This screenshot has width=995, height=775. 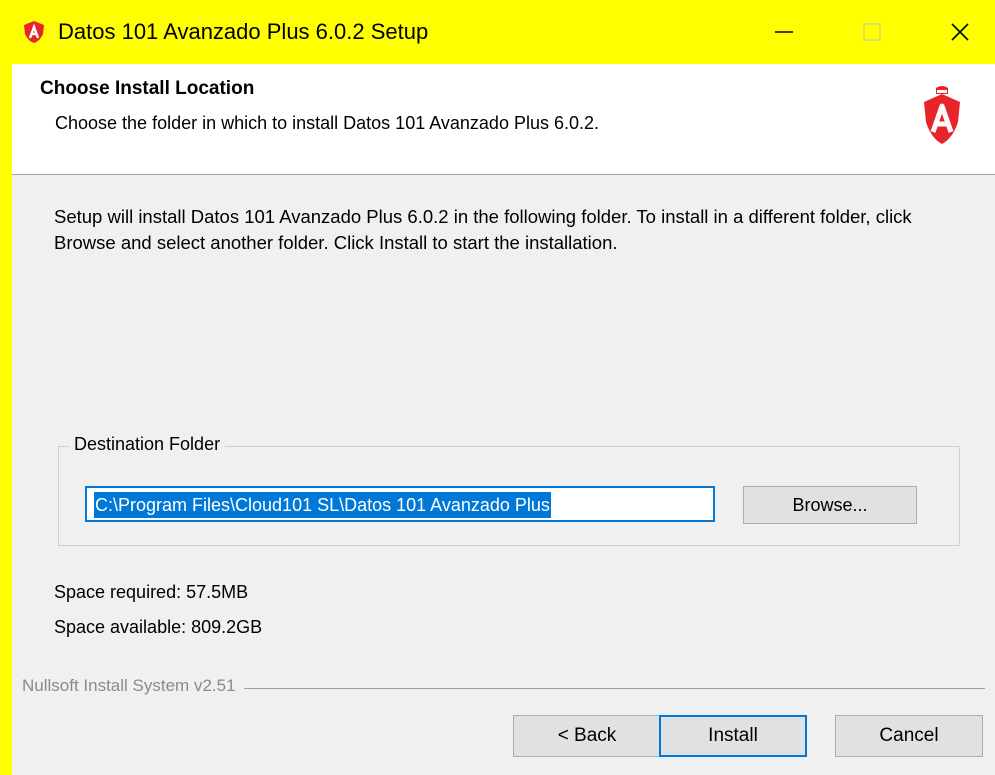 I want to click on space-required-label: Space required: 57.5MB, so click(x=151, y=592).